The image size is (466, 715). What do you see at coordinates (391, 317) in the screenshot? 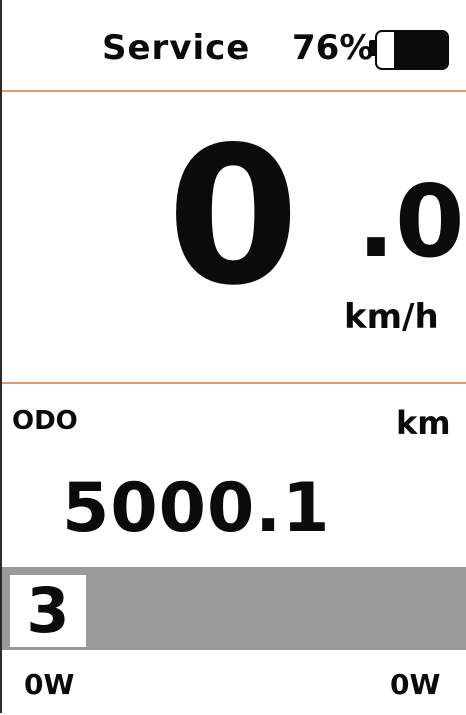
I see `speed-unit: km/h` at bounding box center [391, 317].